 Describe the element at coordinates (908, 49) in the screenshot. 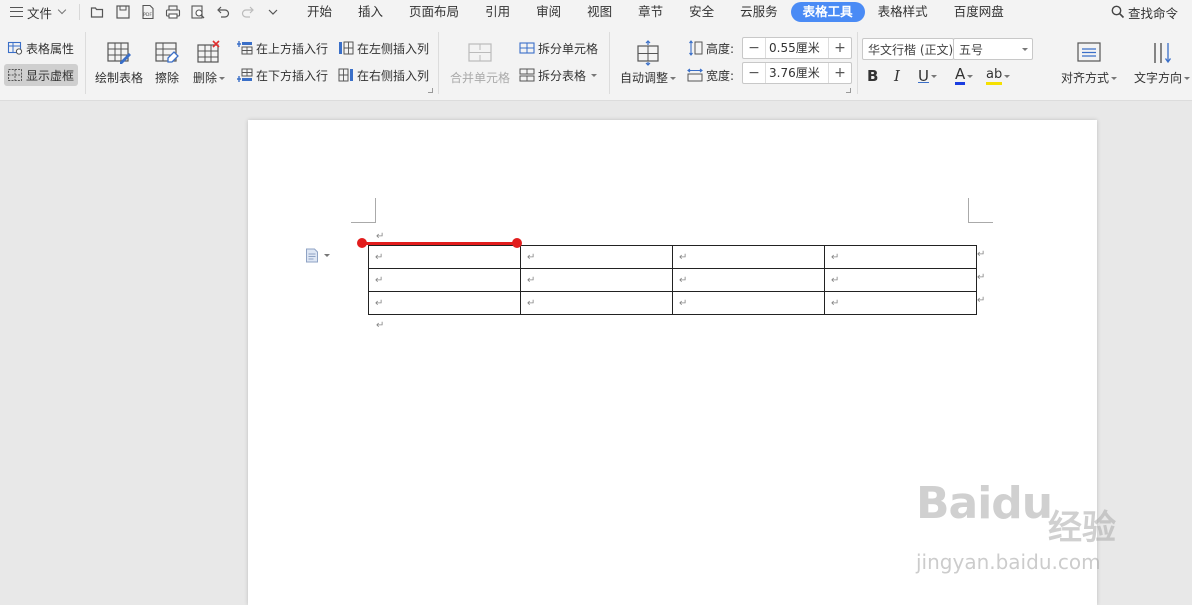

I see `font-name-select: 华文行楷 (正文)` at that location.